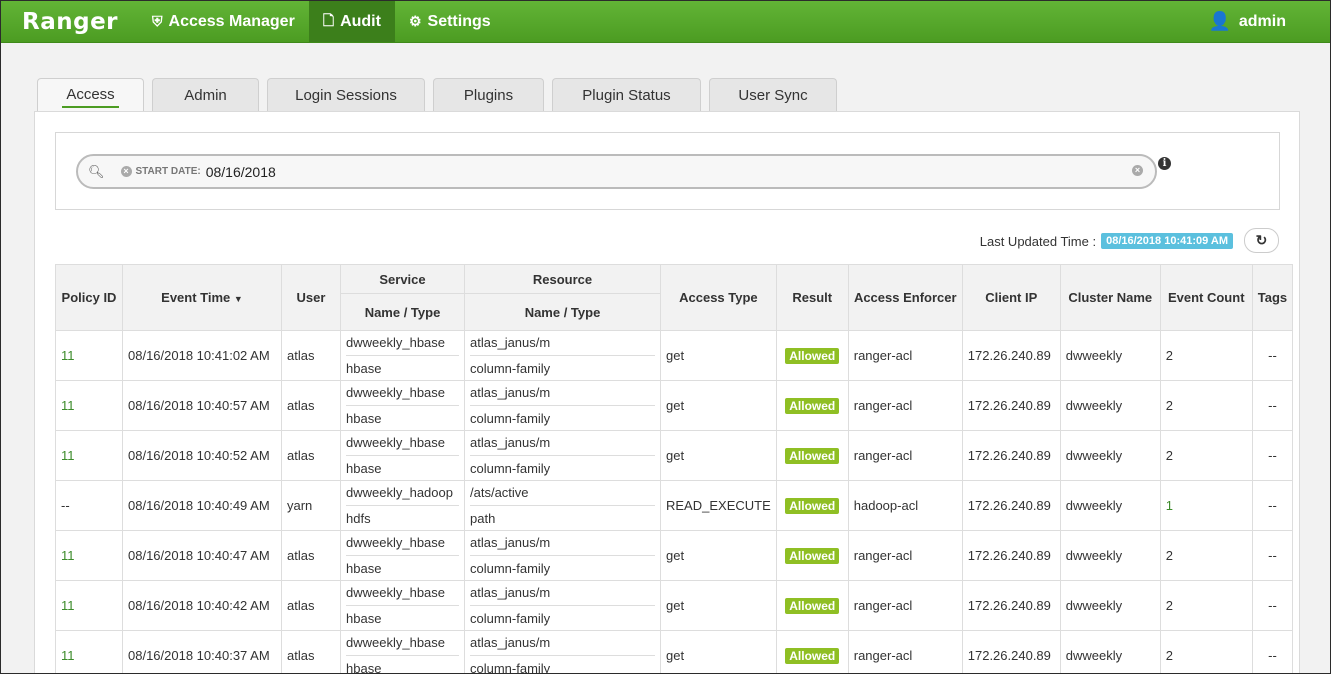 This screenshot has height=674, width=1331. Describe the element at coordinates (69, 21) in the screenshot. I see `brand-logo: Ranger` at that location.